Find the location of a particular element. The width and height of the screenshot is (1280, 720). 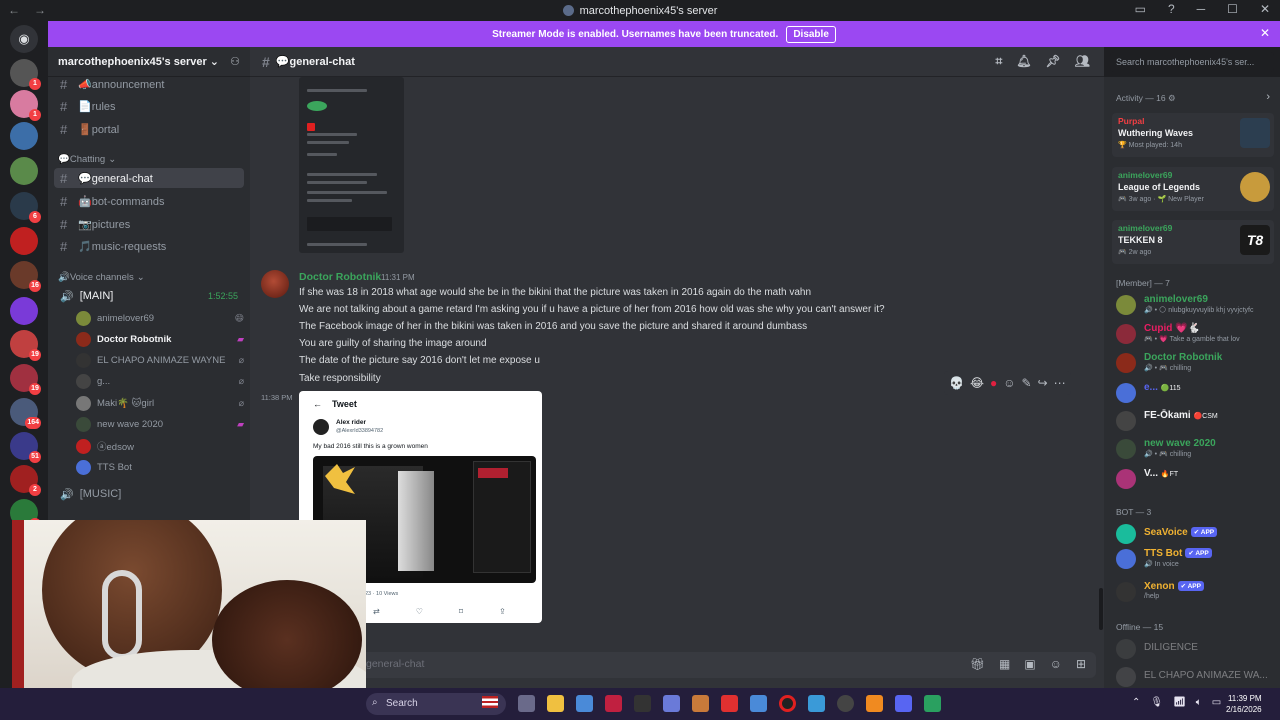

voice-user: animelover69 😄 is located at coordinates (160, 318).